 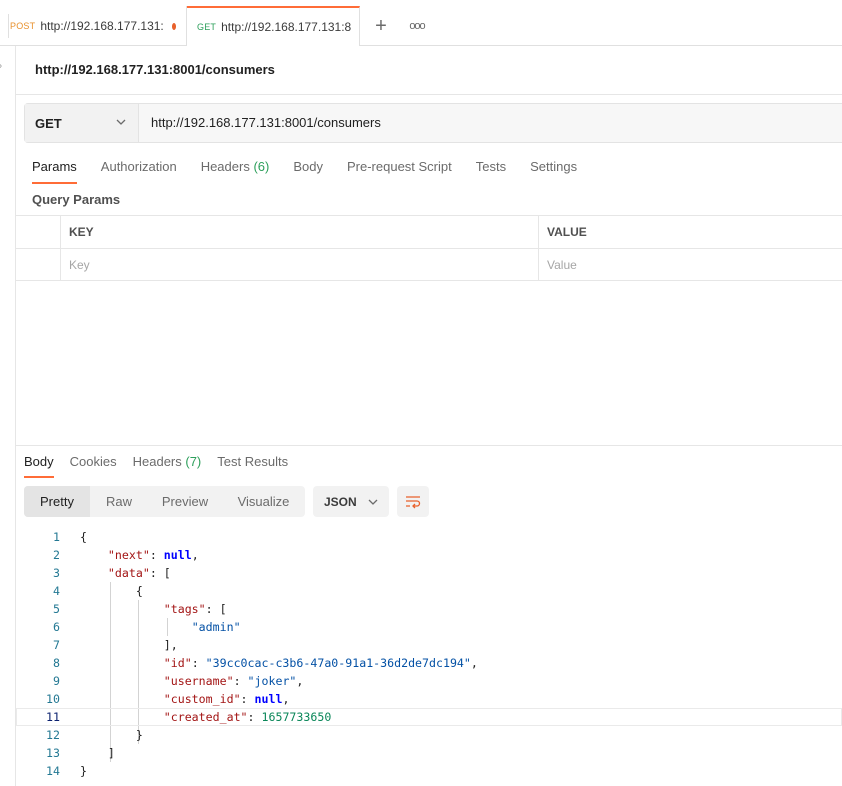 I want to click on line-number: 11, so click(x=53, y=717).